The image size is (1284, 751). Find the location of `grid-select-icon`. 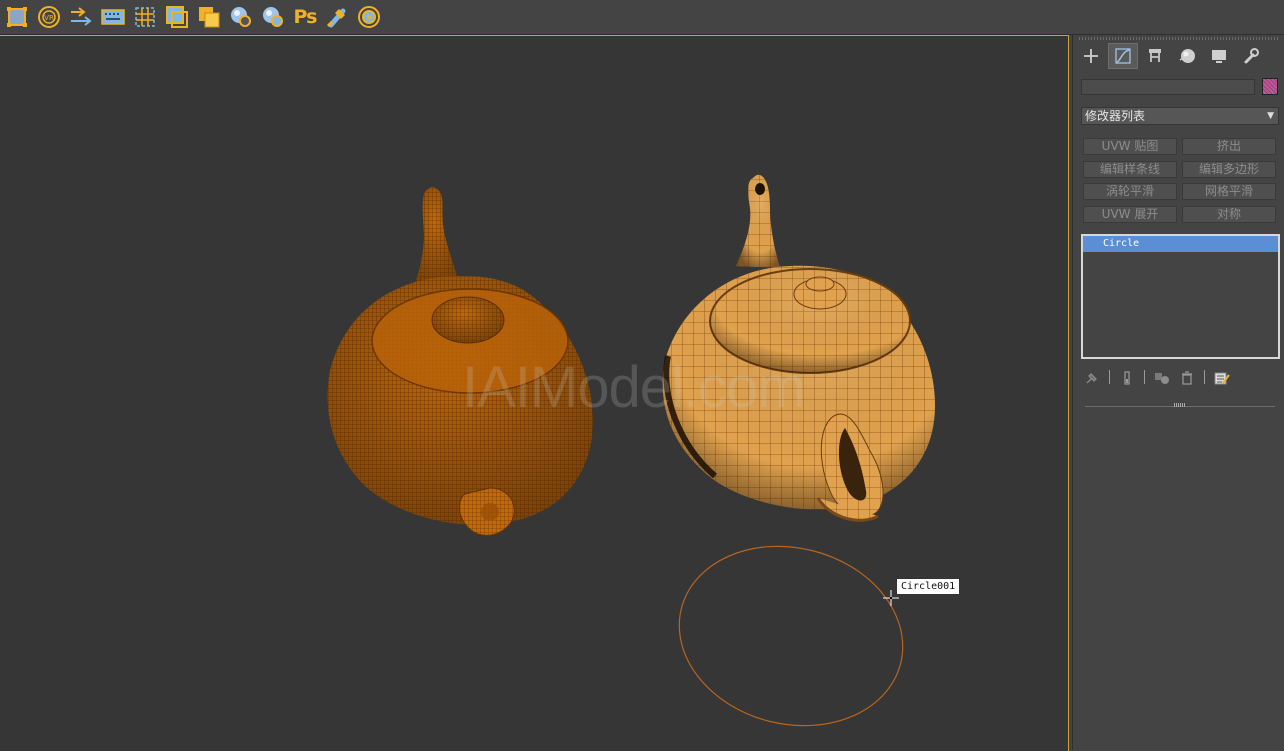

grid-select-icon is located at coordinates (145, 17).